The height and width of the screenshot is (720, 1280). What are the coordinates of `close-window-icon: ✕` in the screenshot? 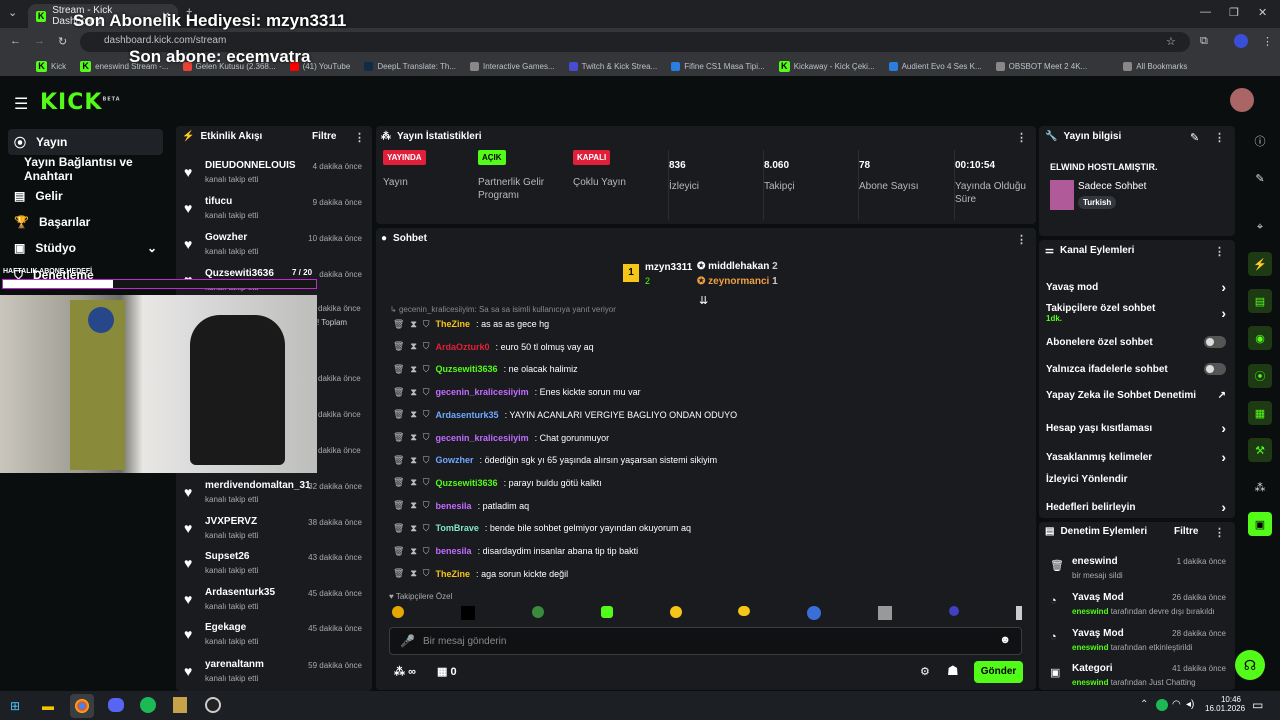 It's located at (1262, 12).